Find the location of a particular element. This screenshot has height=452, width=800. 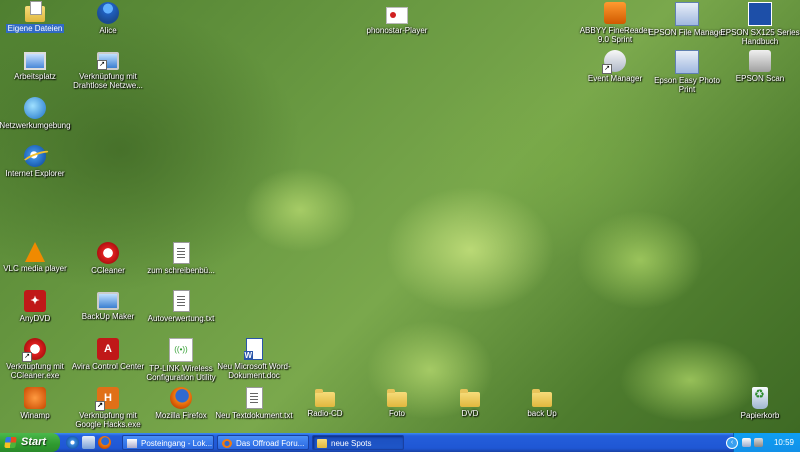

desktop-icon-label: Arbeitsplatz is located at coordinates (35, 76).